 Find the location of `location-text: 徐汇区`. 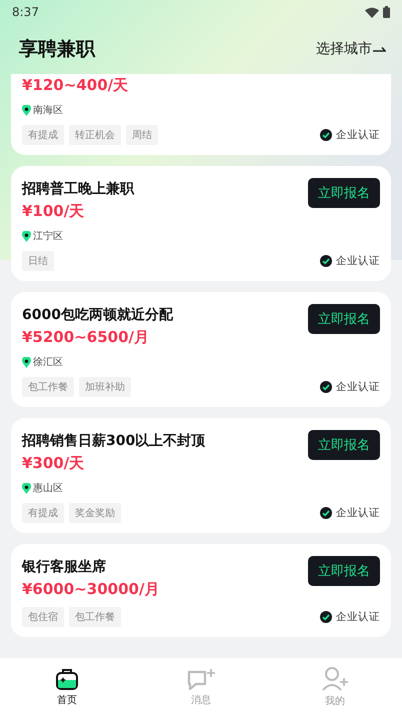

location-text: 徐汇区 is located at coordinates (48, 362).